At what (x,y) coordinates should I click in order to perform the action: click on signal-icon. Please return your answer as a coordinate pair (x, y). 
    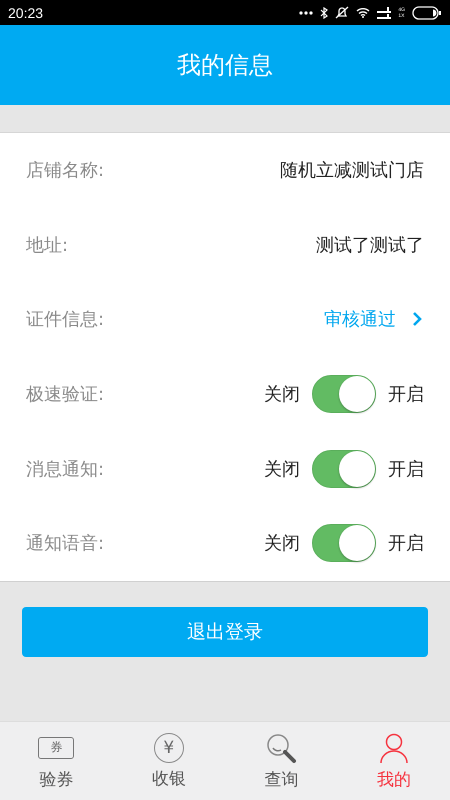
    Looking at the image, I should click on (384, 12).